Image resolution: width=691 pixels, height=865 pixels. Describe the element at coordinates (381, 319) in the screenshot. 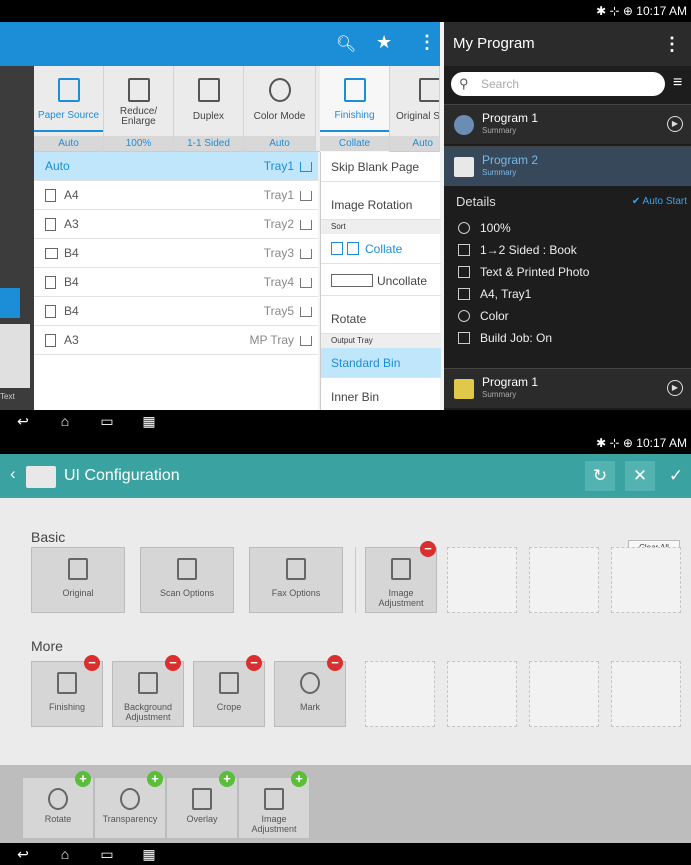

I see `rotate-option: Rotate` at that location.